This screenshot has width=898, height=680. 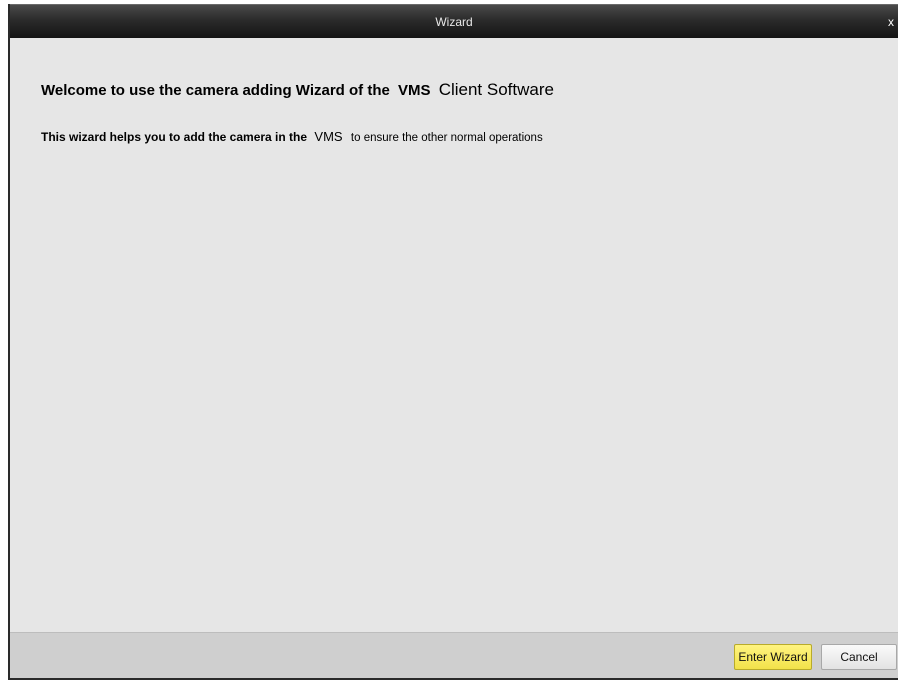 What do you see at coordinates (859, 657) in the screenshot?
I see `cancel-button: Cancel` at bounding box center [859, 657].